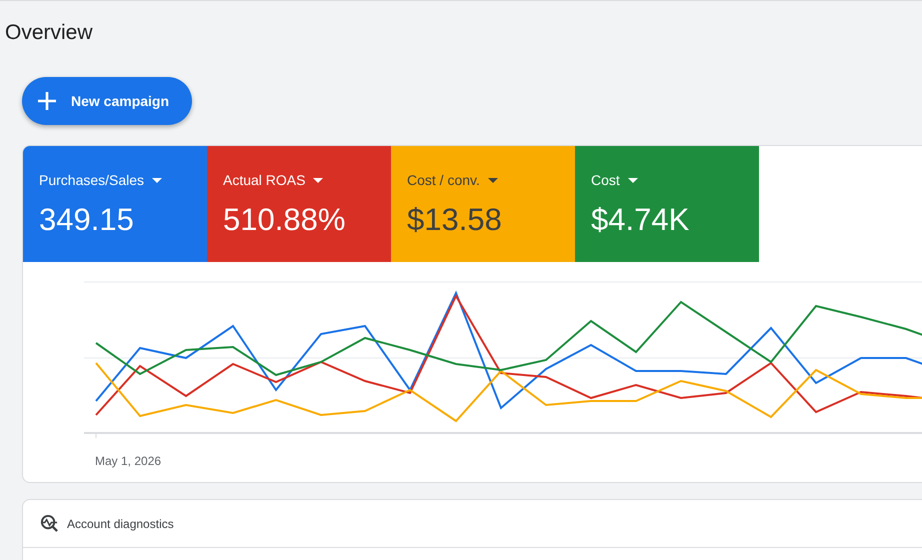 This screenshot has height=560, width=922. What do you see at coordinates (86, 220) in the screenshot?
I see `metric-value: 349.15` at bounding box center [86, 220].